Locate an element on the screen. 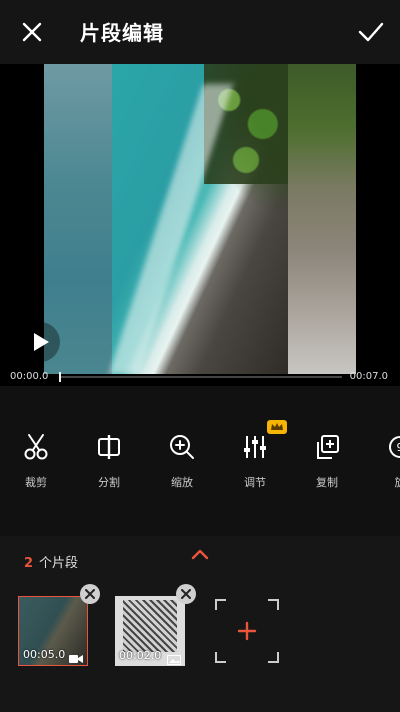 The image size is (400, 712). clip-thumbnail: 00:02.0 is located at coordinates (150, 631).